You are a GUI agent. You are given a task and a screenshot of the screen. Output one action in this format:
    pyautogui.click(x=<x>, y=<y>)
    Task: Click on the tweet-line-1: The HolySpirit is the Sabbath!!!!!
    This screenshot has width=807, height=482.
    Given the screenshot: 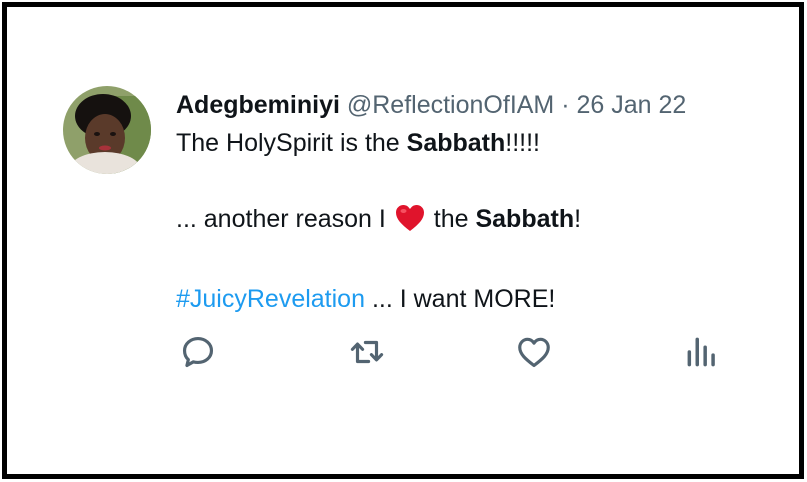 What is the action you would take?
    pyautogui.click(x=476, y=143)
    